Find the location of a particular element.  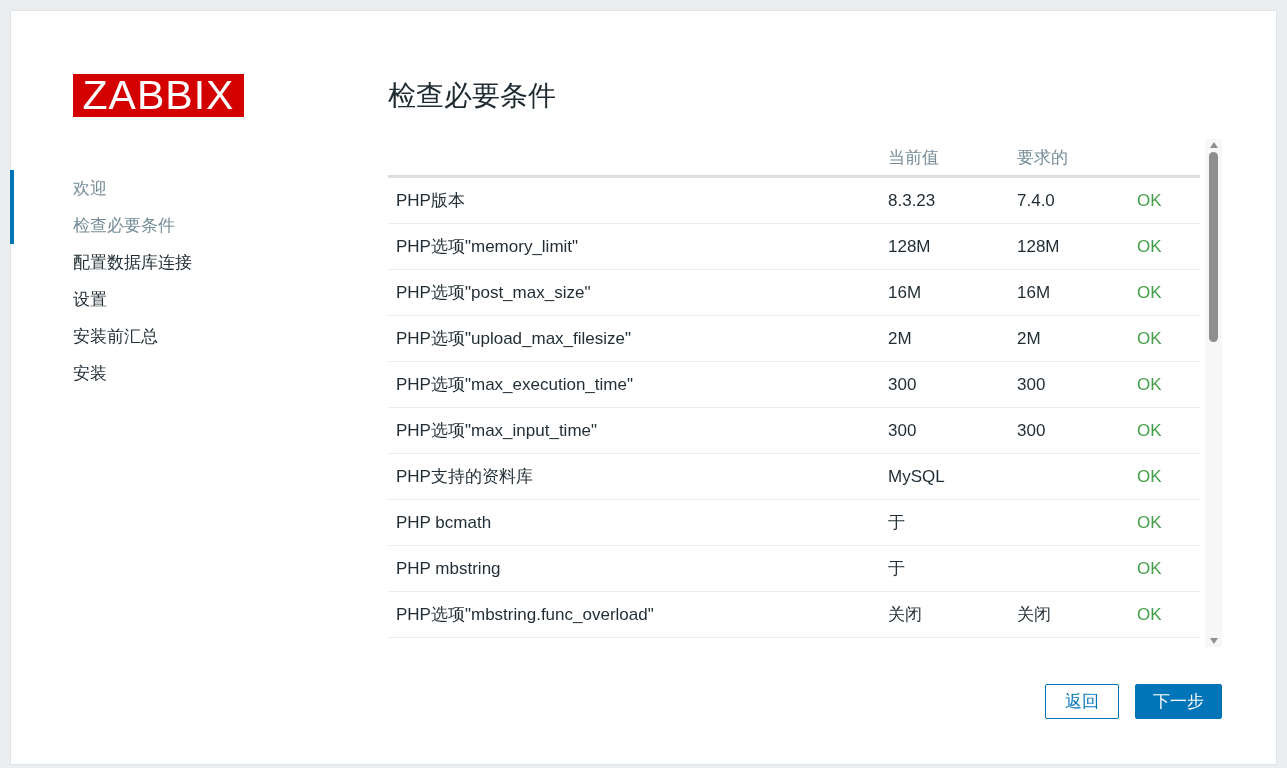

back-button: 返回 is located at coordinates (1082, 701).